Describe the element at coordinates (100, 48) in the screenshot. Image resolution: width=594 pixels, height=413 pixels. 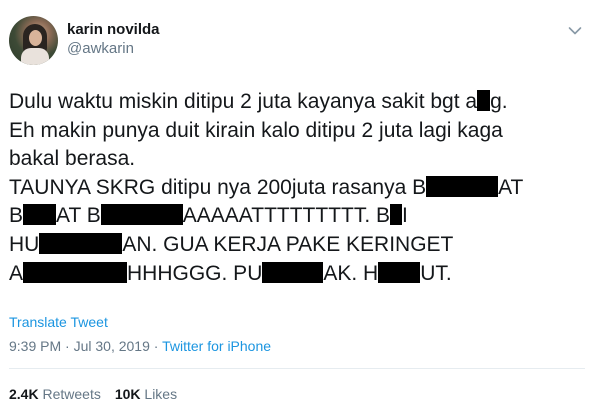
I see `user-handle: @awkarin` at that location.